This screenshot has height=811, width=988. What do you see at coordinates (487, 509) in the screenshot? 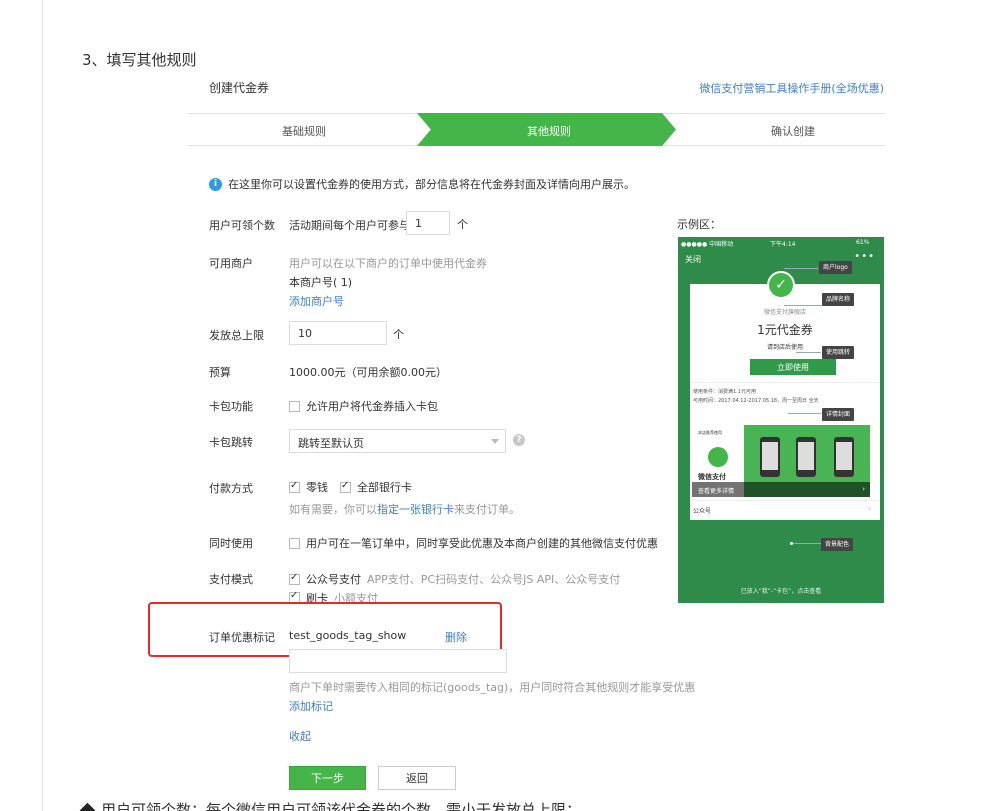
I see `payment-hint-suffix: 来支付订单。` at bounding box center [487, 509].